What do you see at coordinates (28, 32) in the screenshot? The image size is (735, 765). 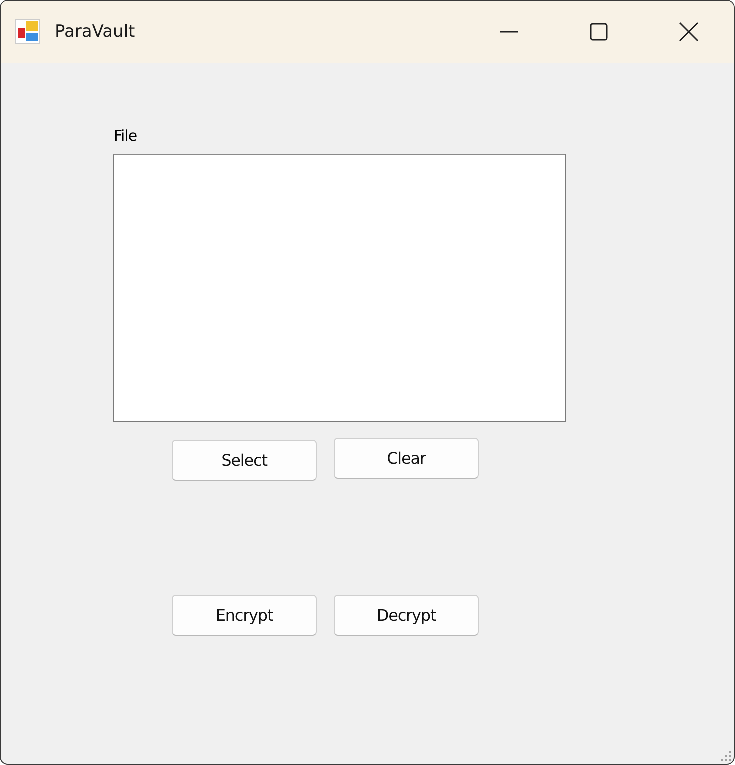 I see `app-icon` at bounding box center [28, 32].